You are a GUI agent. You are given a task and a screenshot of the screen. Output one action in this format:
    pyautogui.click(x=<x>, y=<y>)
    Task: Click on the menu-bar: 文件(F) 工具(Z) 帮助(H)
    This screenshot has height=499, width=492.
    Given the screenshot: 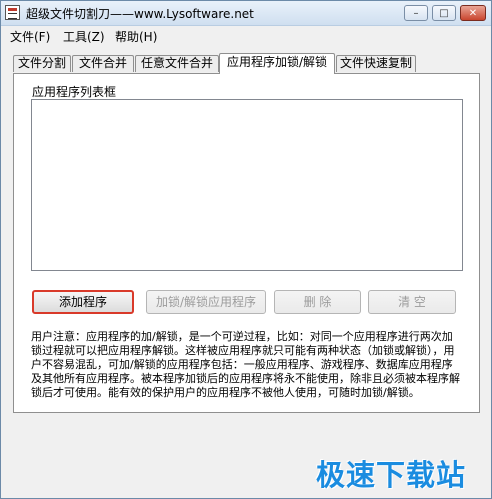 What is the action you would take?
    pyautogui.click(x=246, y=35)
    